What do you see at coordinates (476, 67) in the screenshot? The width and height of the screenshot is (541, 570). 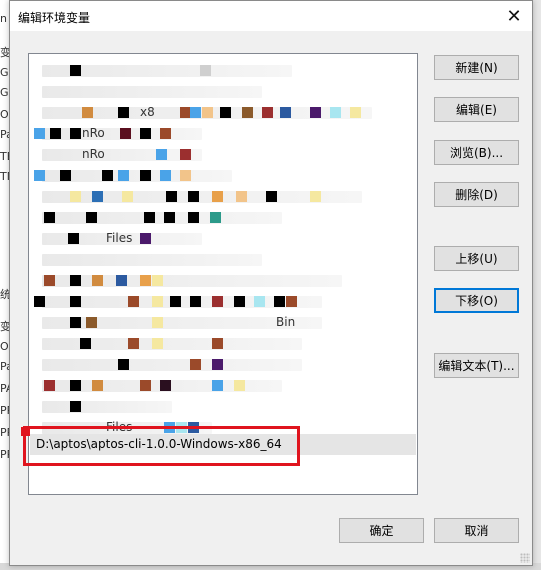 I see `new-button: 新建(N)` at bounding box center [476, 67].